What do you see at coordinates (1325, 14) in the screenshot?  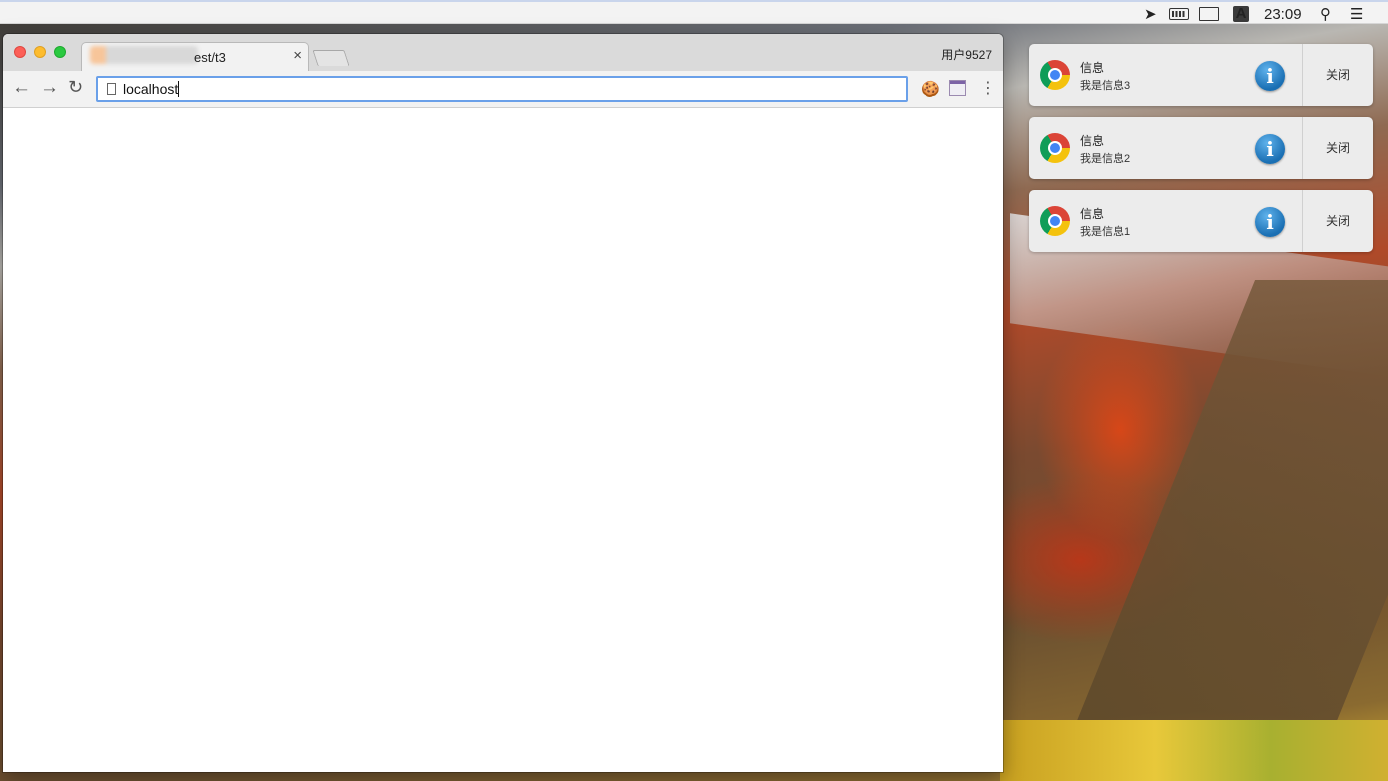 I see `search-icon: ⚲` at bounding box center [1325, 14].